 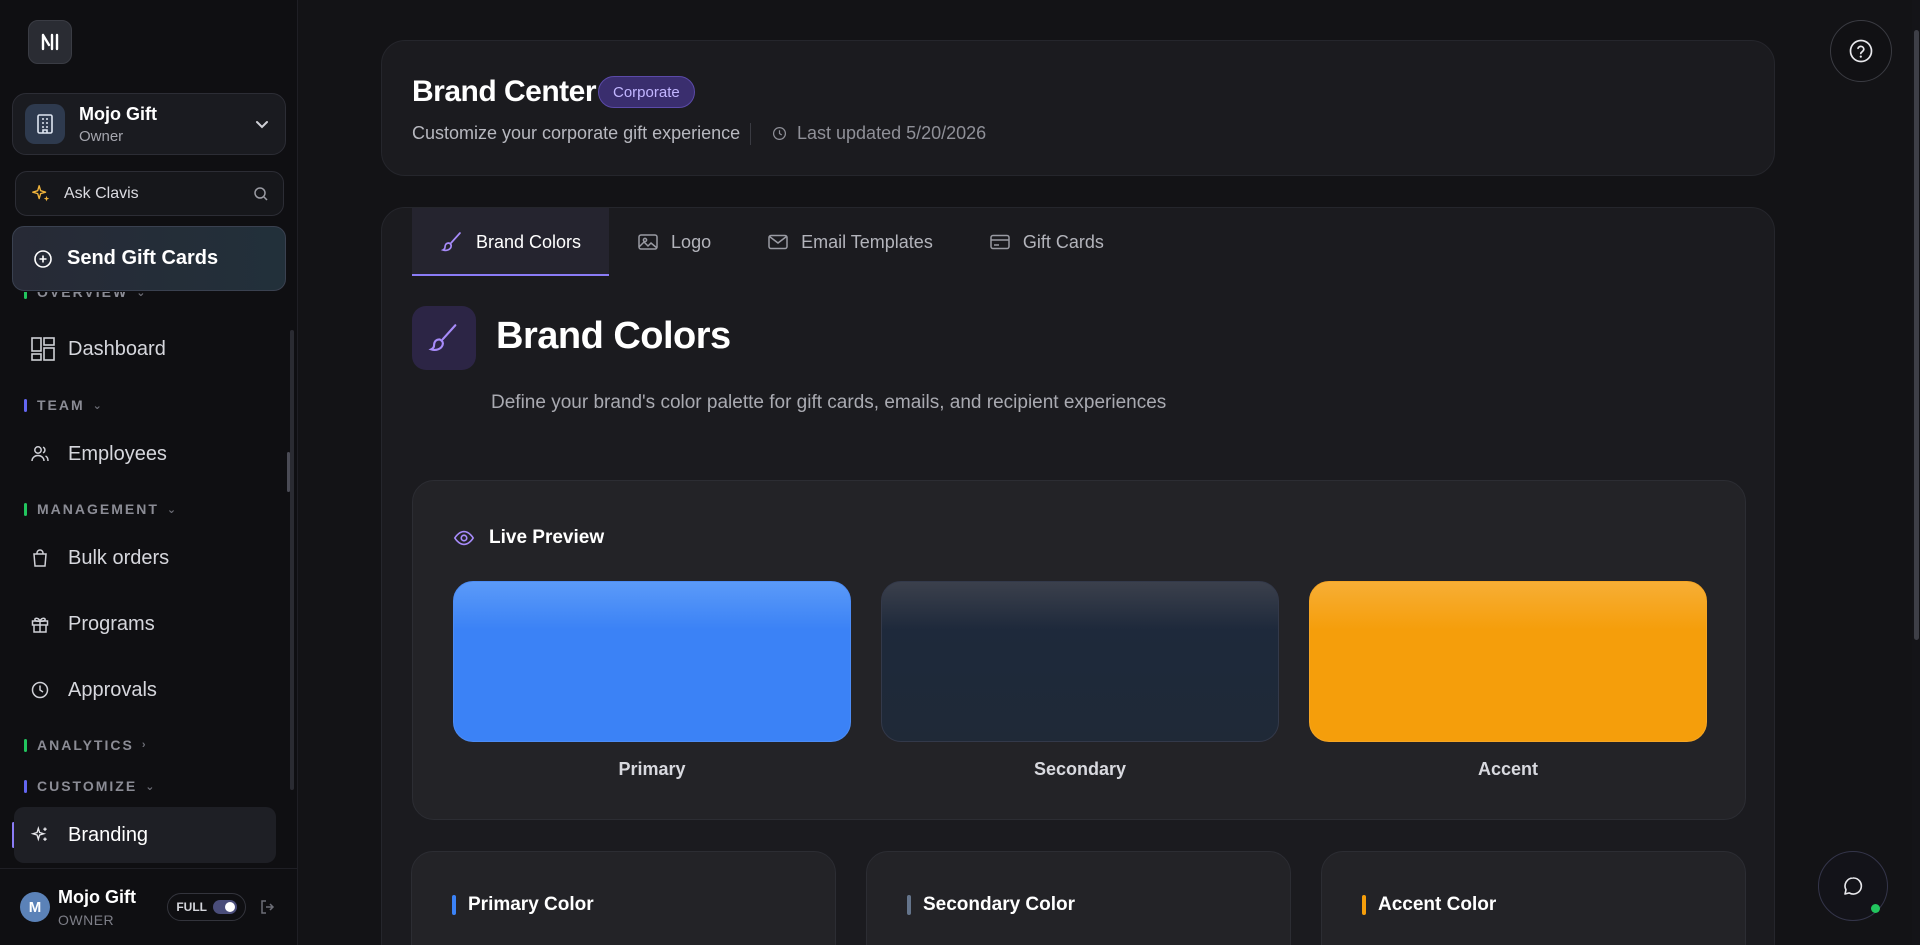 I want to click on color-card-title: Accent Color, so click(x=1429, y=905).